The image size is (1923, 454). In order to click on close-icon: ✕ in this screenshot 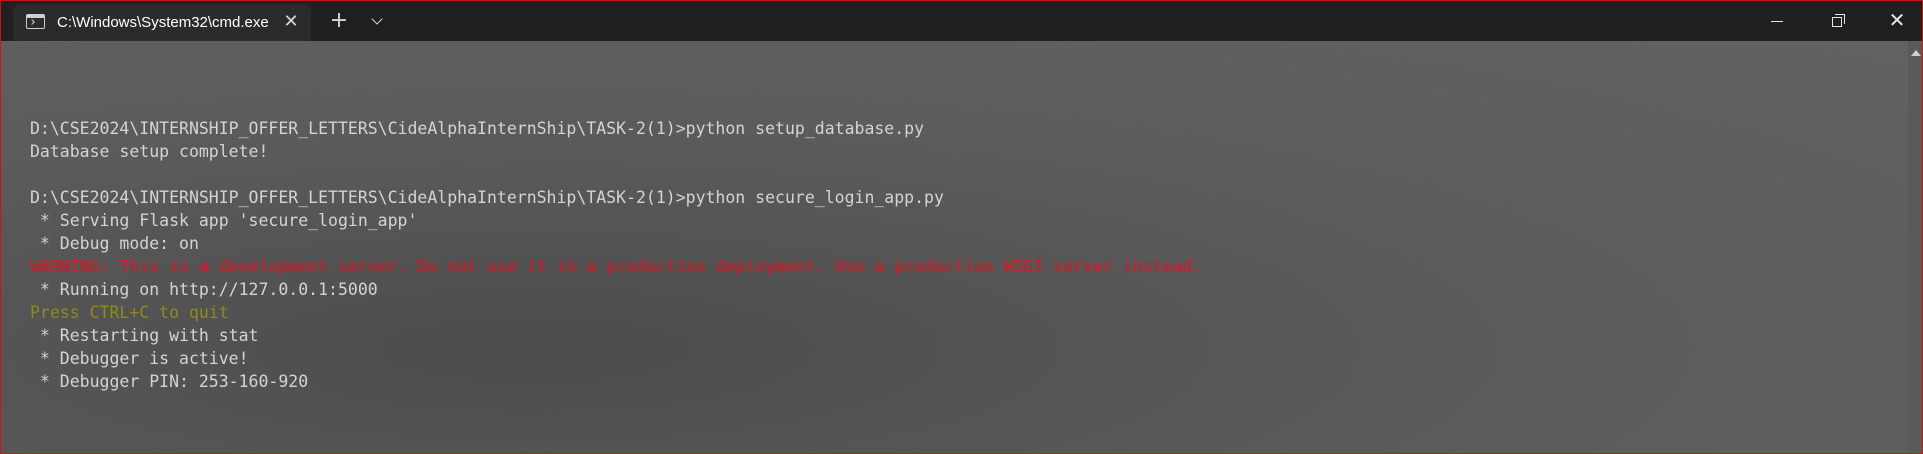, I will do `click(1897, 20)`.